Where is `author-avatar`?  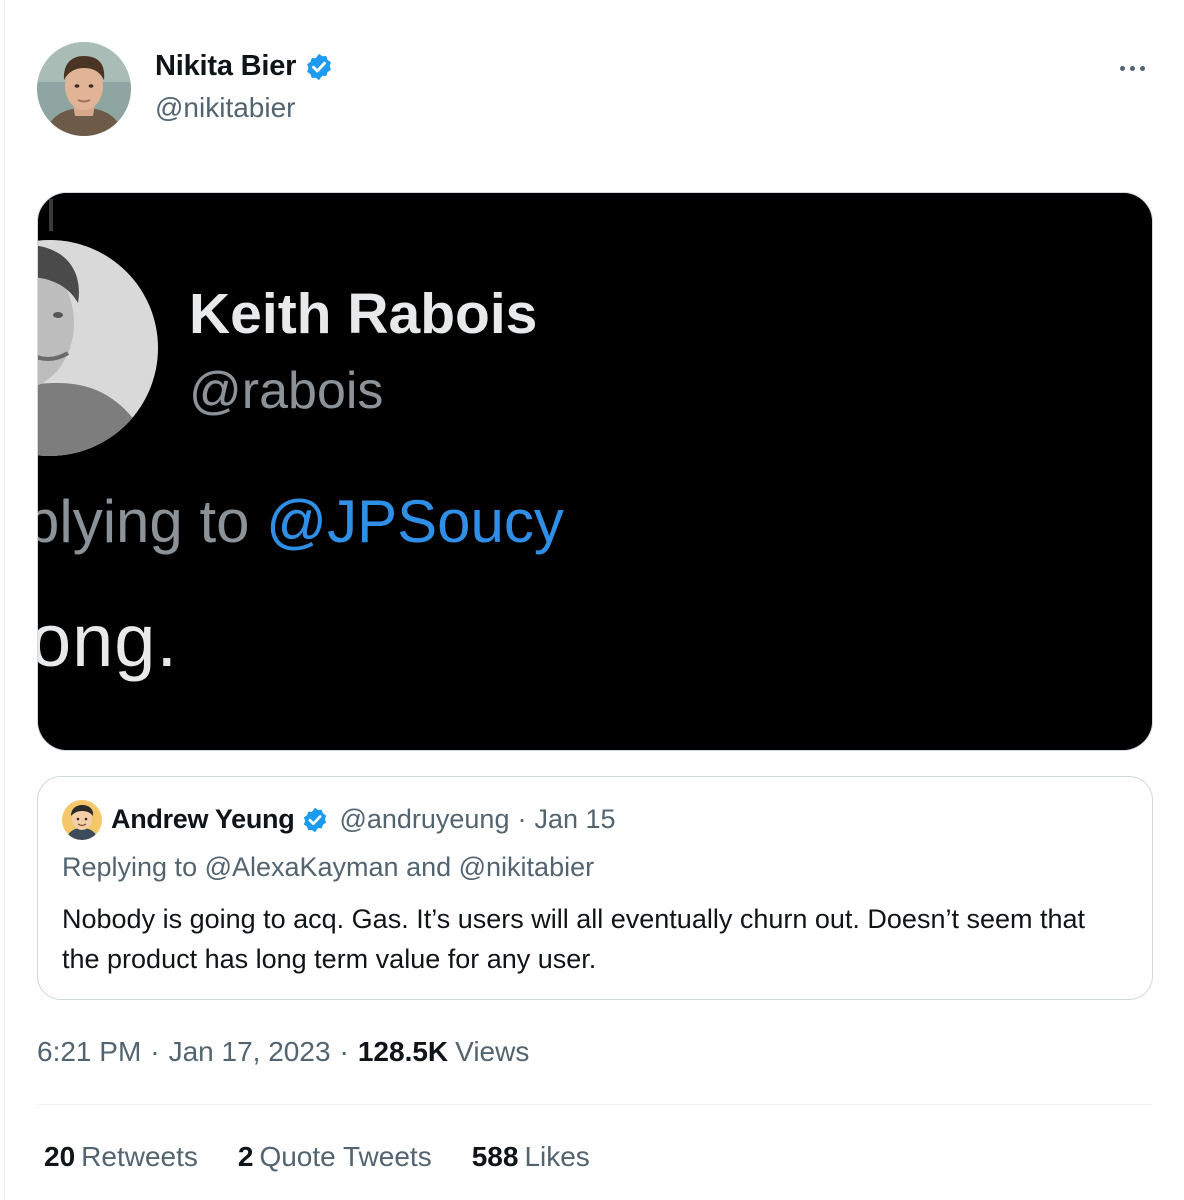
author-avatar is located at coordinates (84, 89).